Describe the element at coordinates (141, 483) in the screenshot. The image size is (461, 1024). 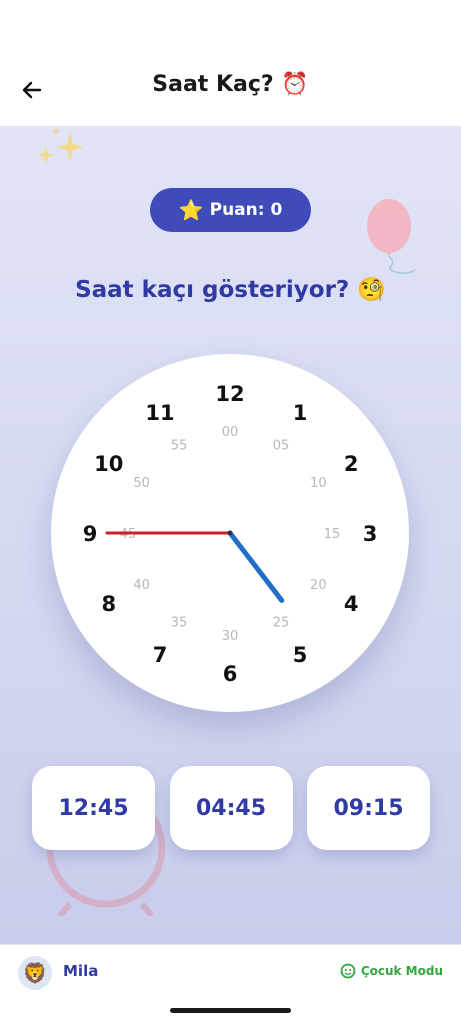
I see `minute-label: 50` at that location.